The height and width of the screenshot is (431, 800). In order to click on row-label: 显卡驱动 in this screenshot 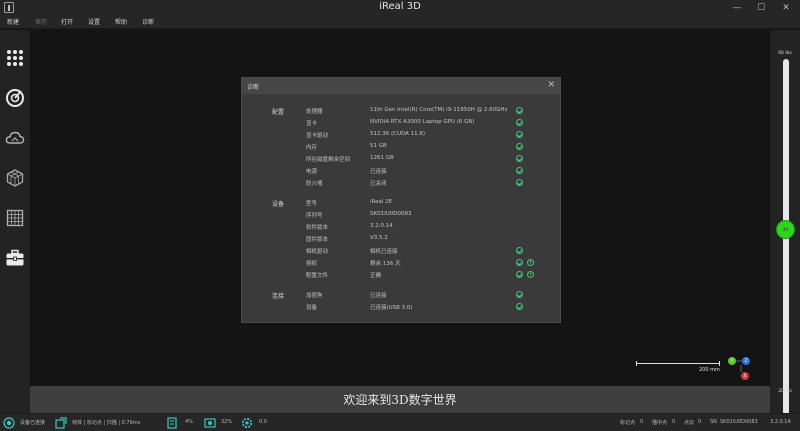, I will do `click(317, 136)`.